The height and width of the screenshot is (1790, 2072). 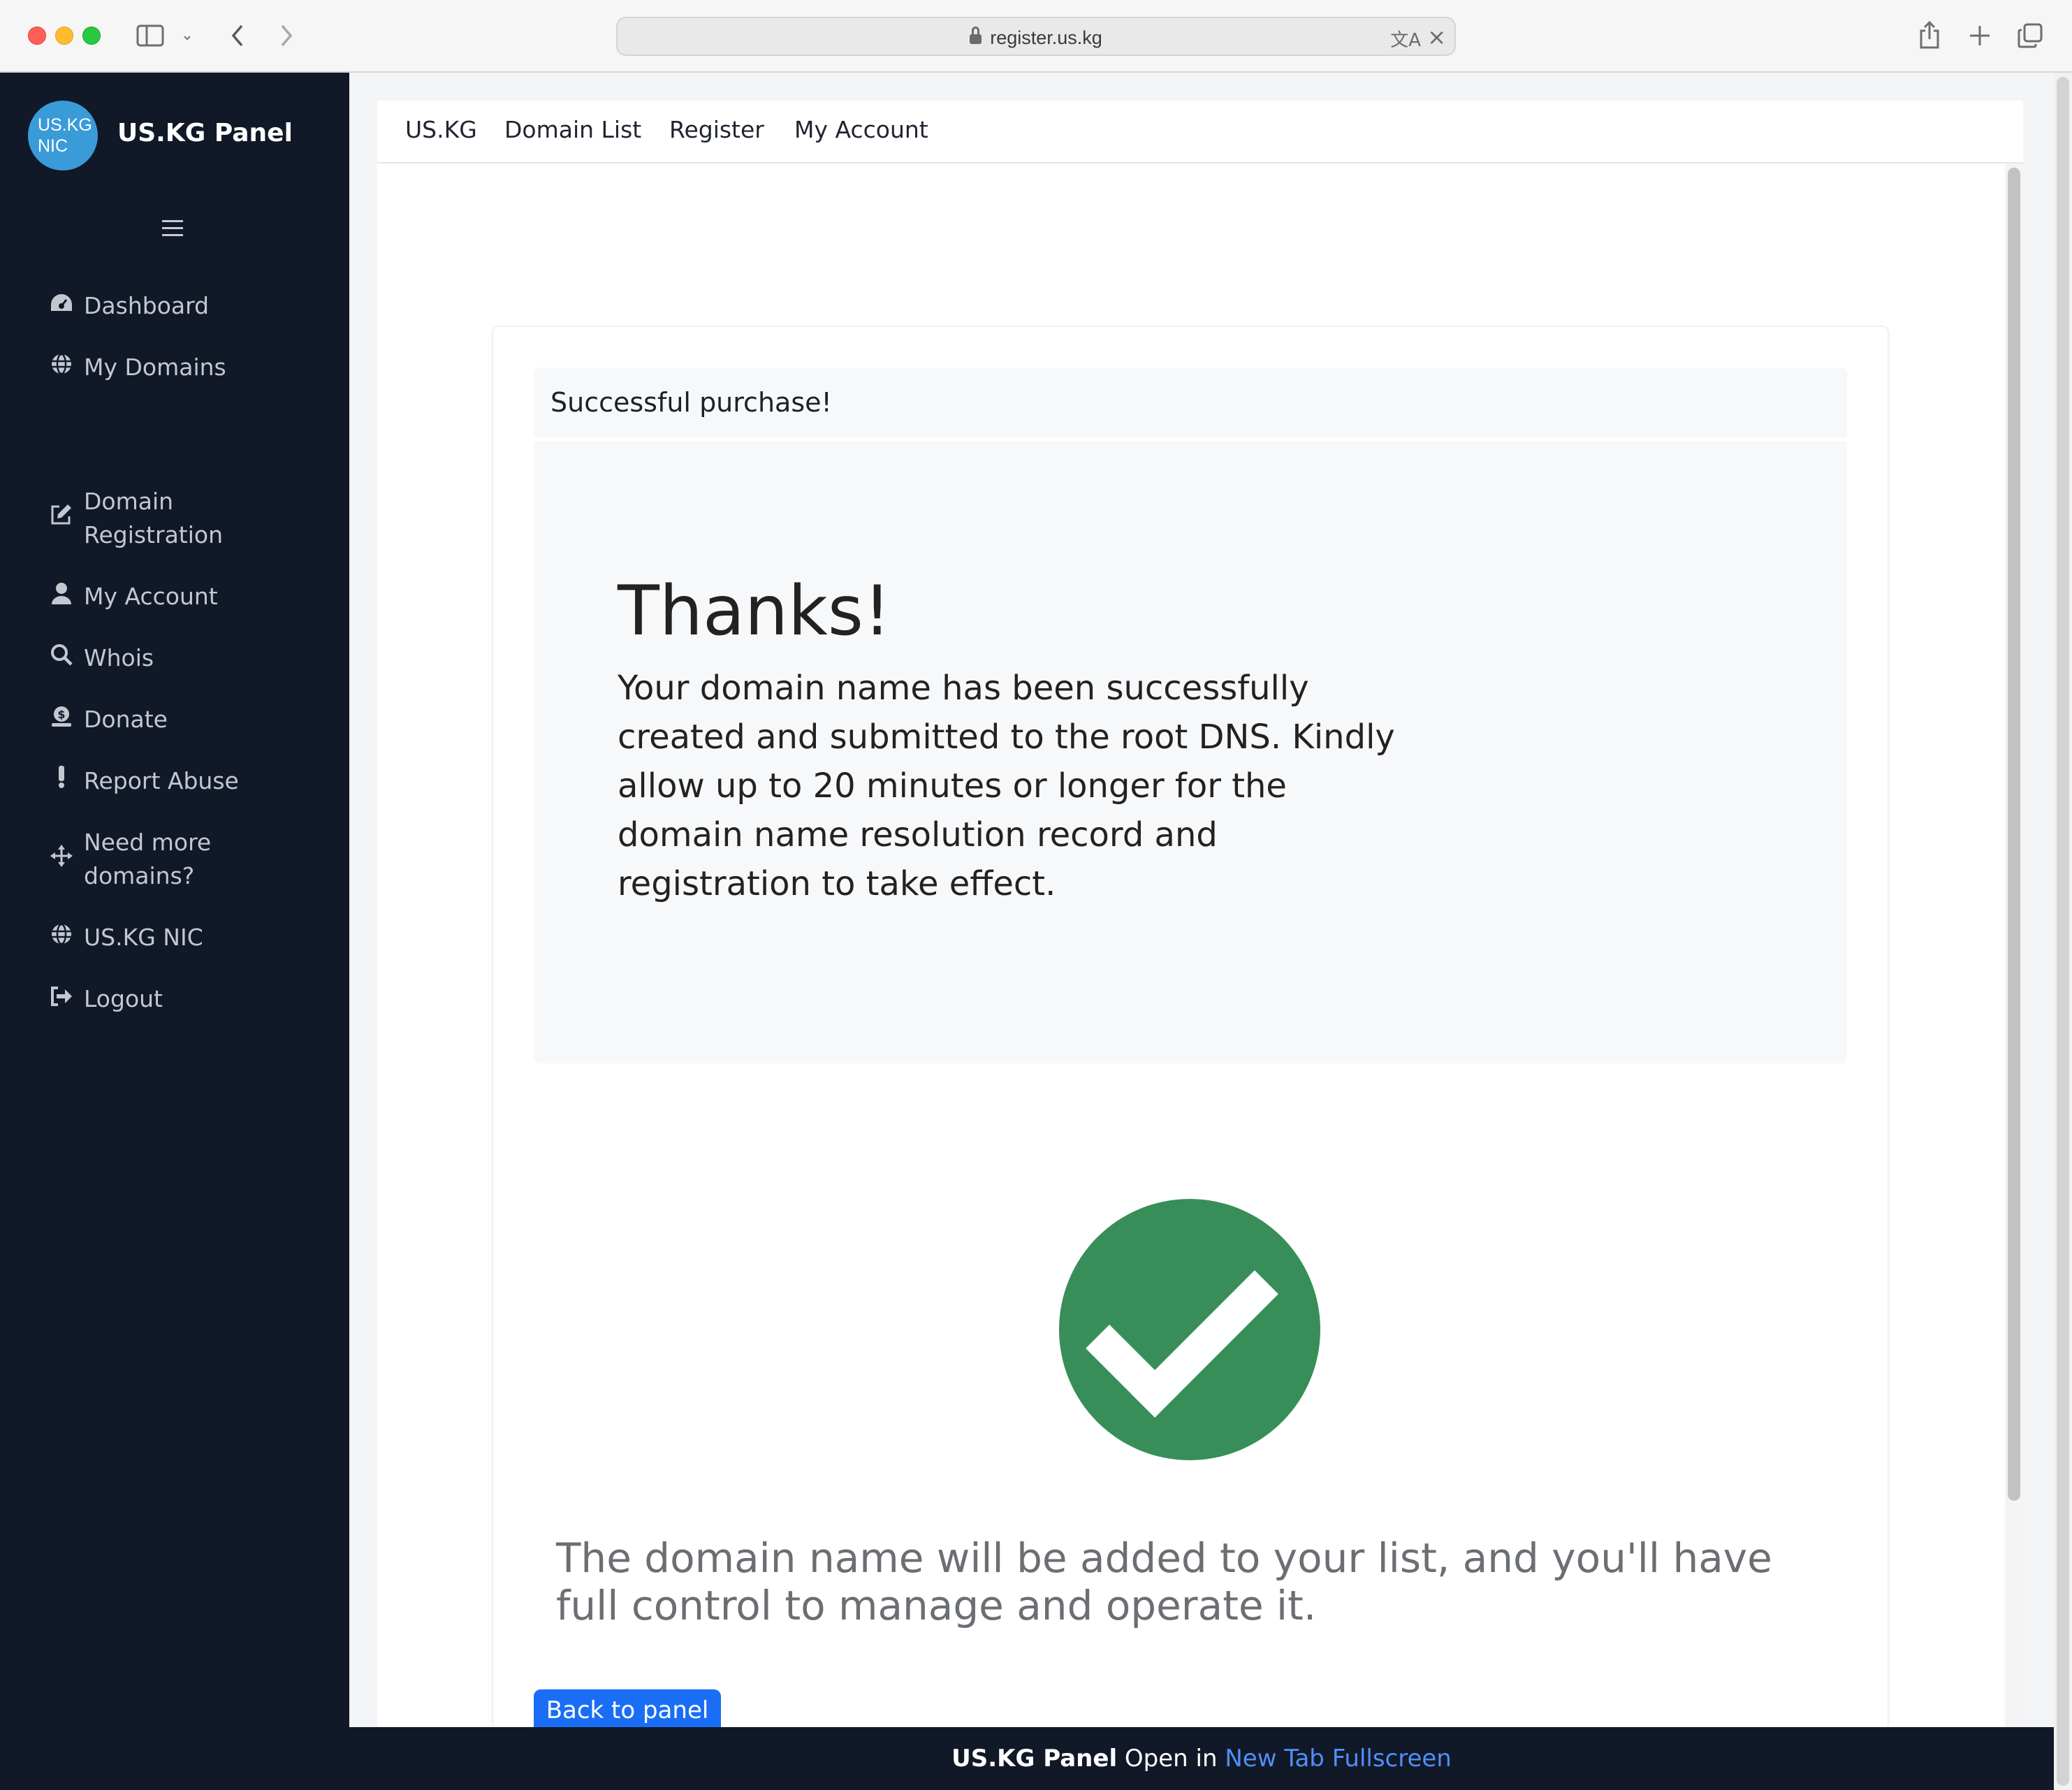 I want to click on card-header-text: Successful purchase!, so click(x=691, y=403).